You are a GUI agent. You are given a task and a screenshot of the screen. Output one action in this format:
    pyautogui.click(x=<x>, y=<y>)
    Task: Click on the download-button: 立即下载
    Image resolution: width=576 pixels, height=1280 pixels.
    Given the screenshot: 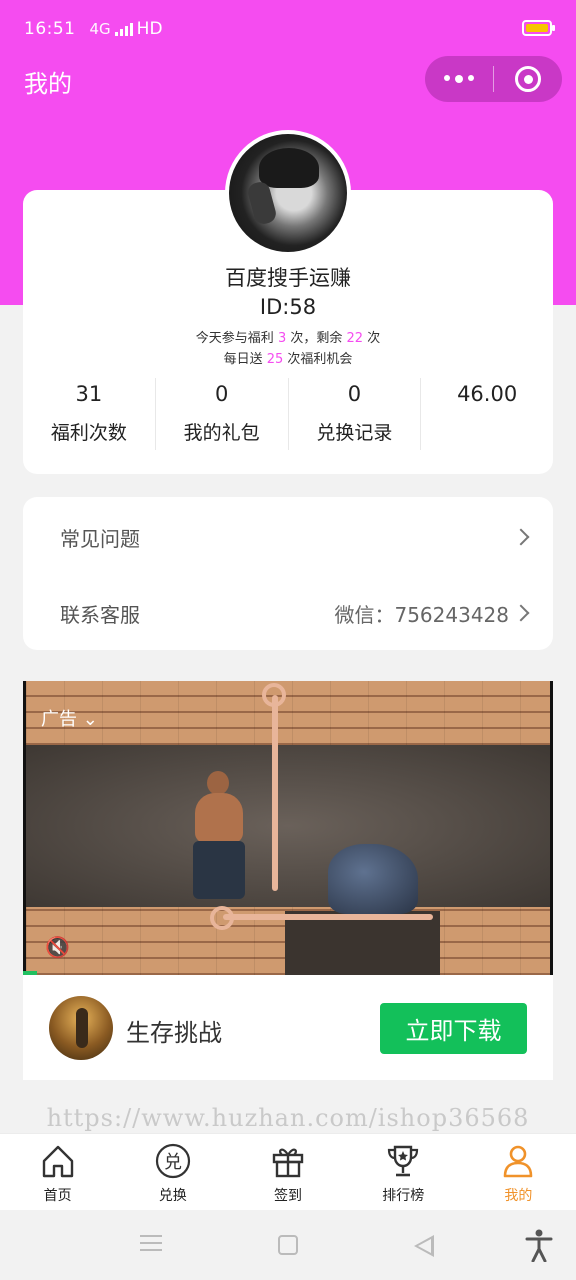 What is the action you would take?
    pyautogui.click(x=453, y=1028)
    